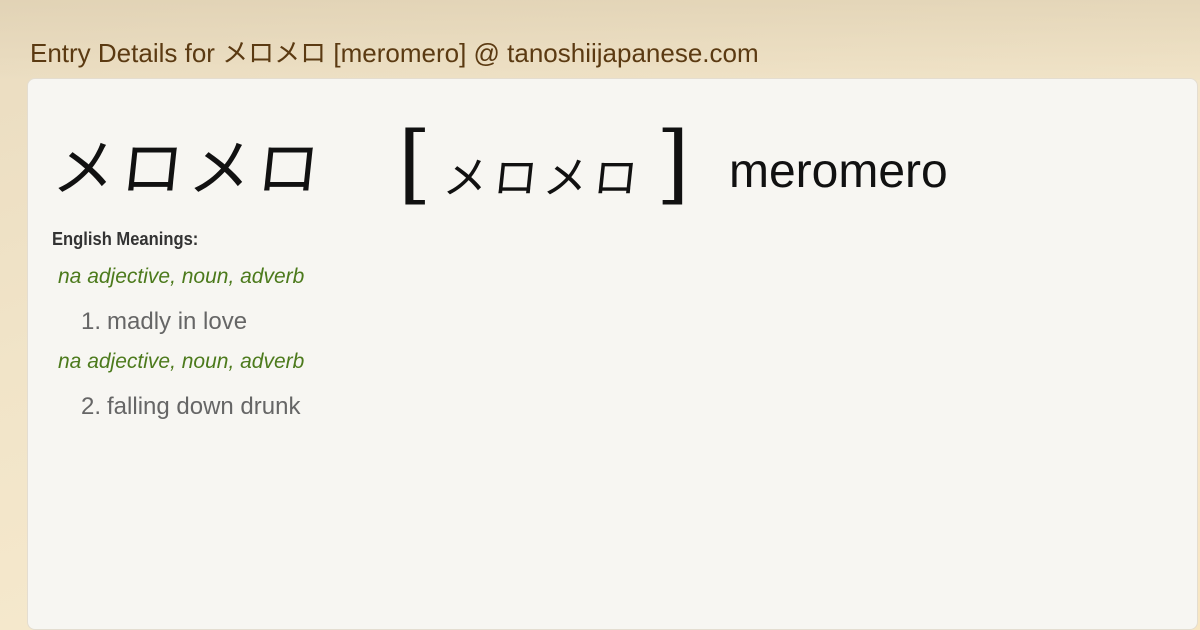 This screenshot has height=630, width=1200. What do you see at coordinates (189, 168) in the screenshot?
I see `headword-kanji: メロメロ` at bounding box center [189, 168].